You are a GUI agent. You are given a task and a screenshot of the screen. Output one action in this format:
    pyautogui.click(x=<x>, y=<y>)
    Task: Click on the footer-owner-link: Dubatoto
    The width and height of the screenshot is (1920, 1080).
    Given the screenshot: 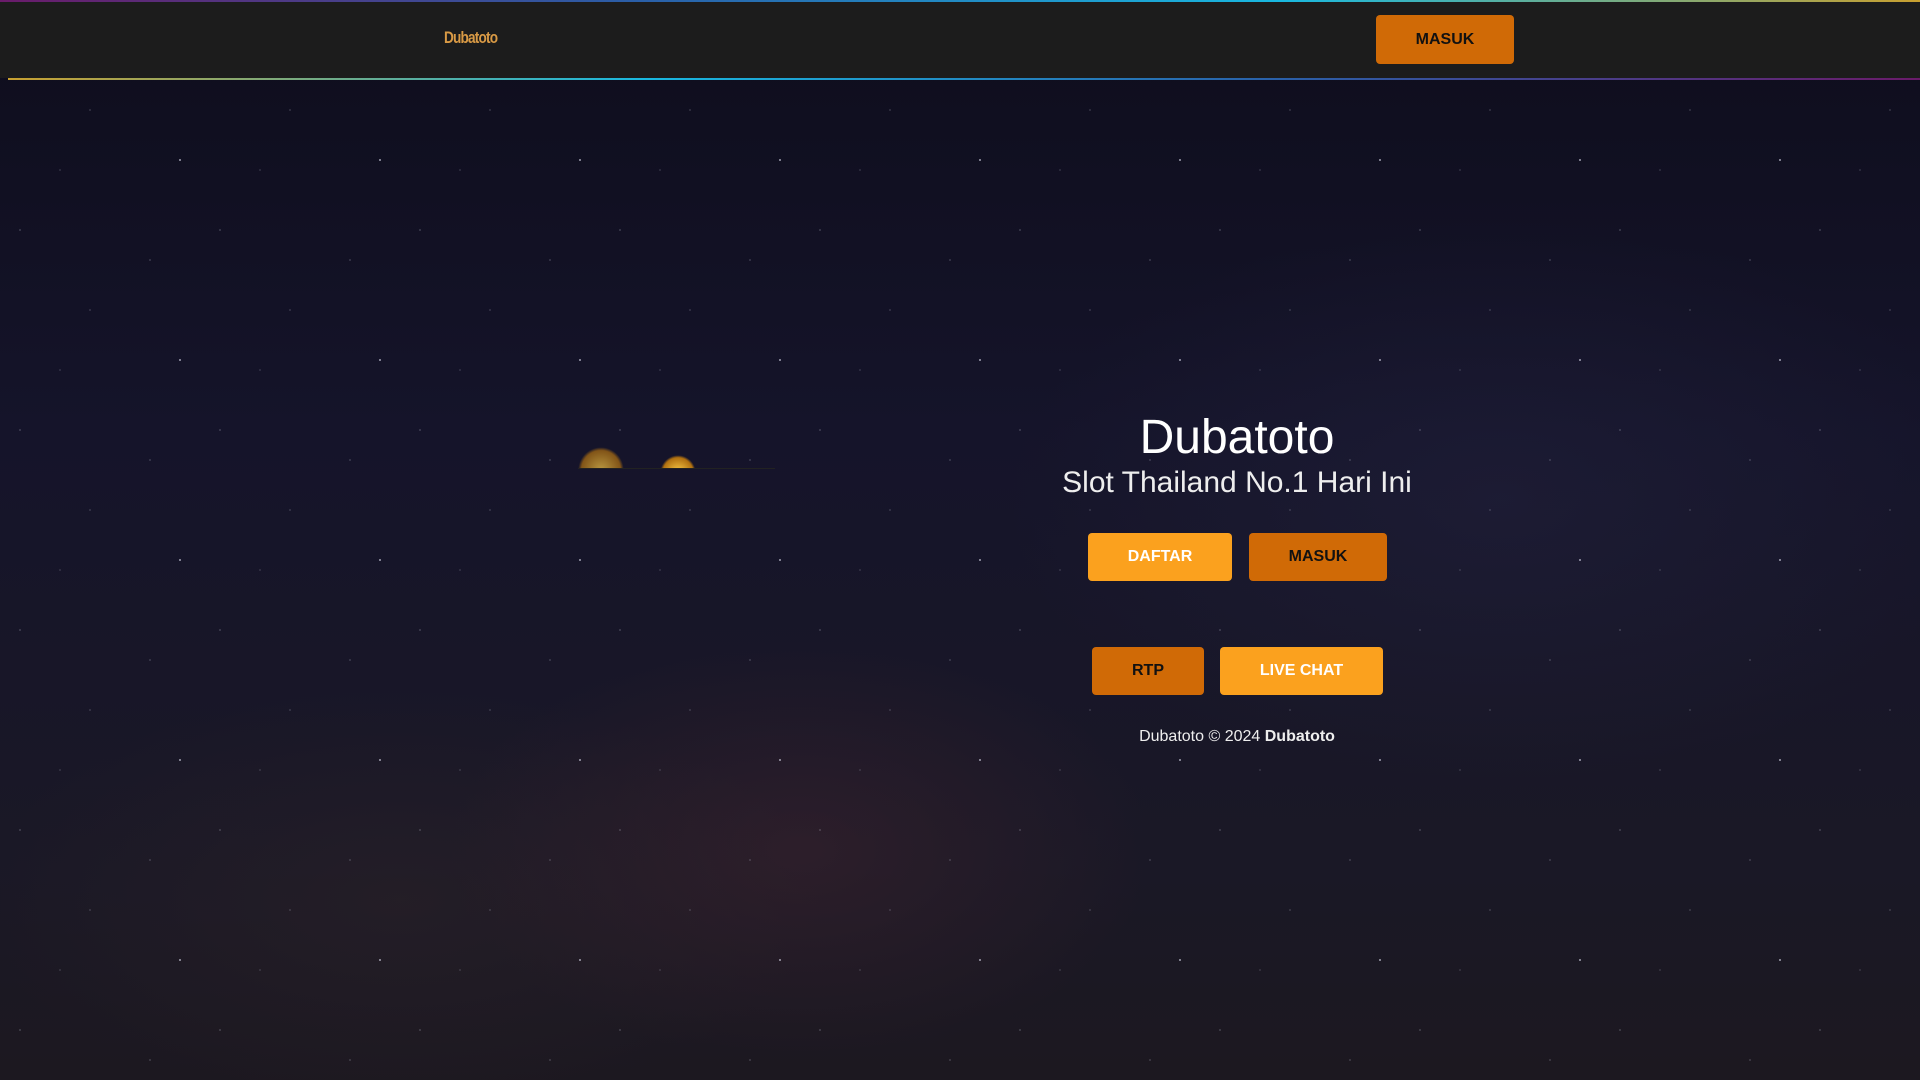 What is the action you would take?
    pyautogui.click(x=1300, y=736)
    